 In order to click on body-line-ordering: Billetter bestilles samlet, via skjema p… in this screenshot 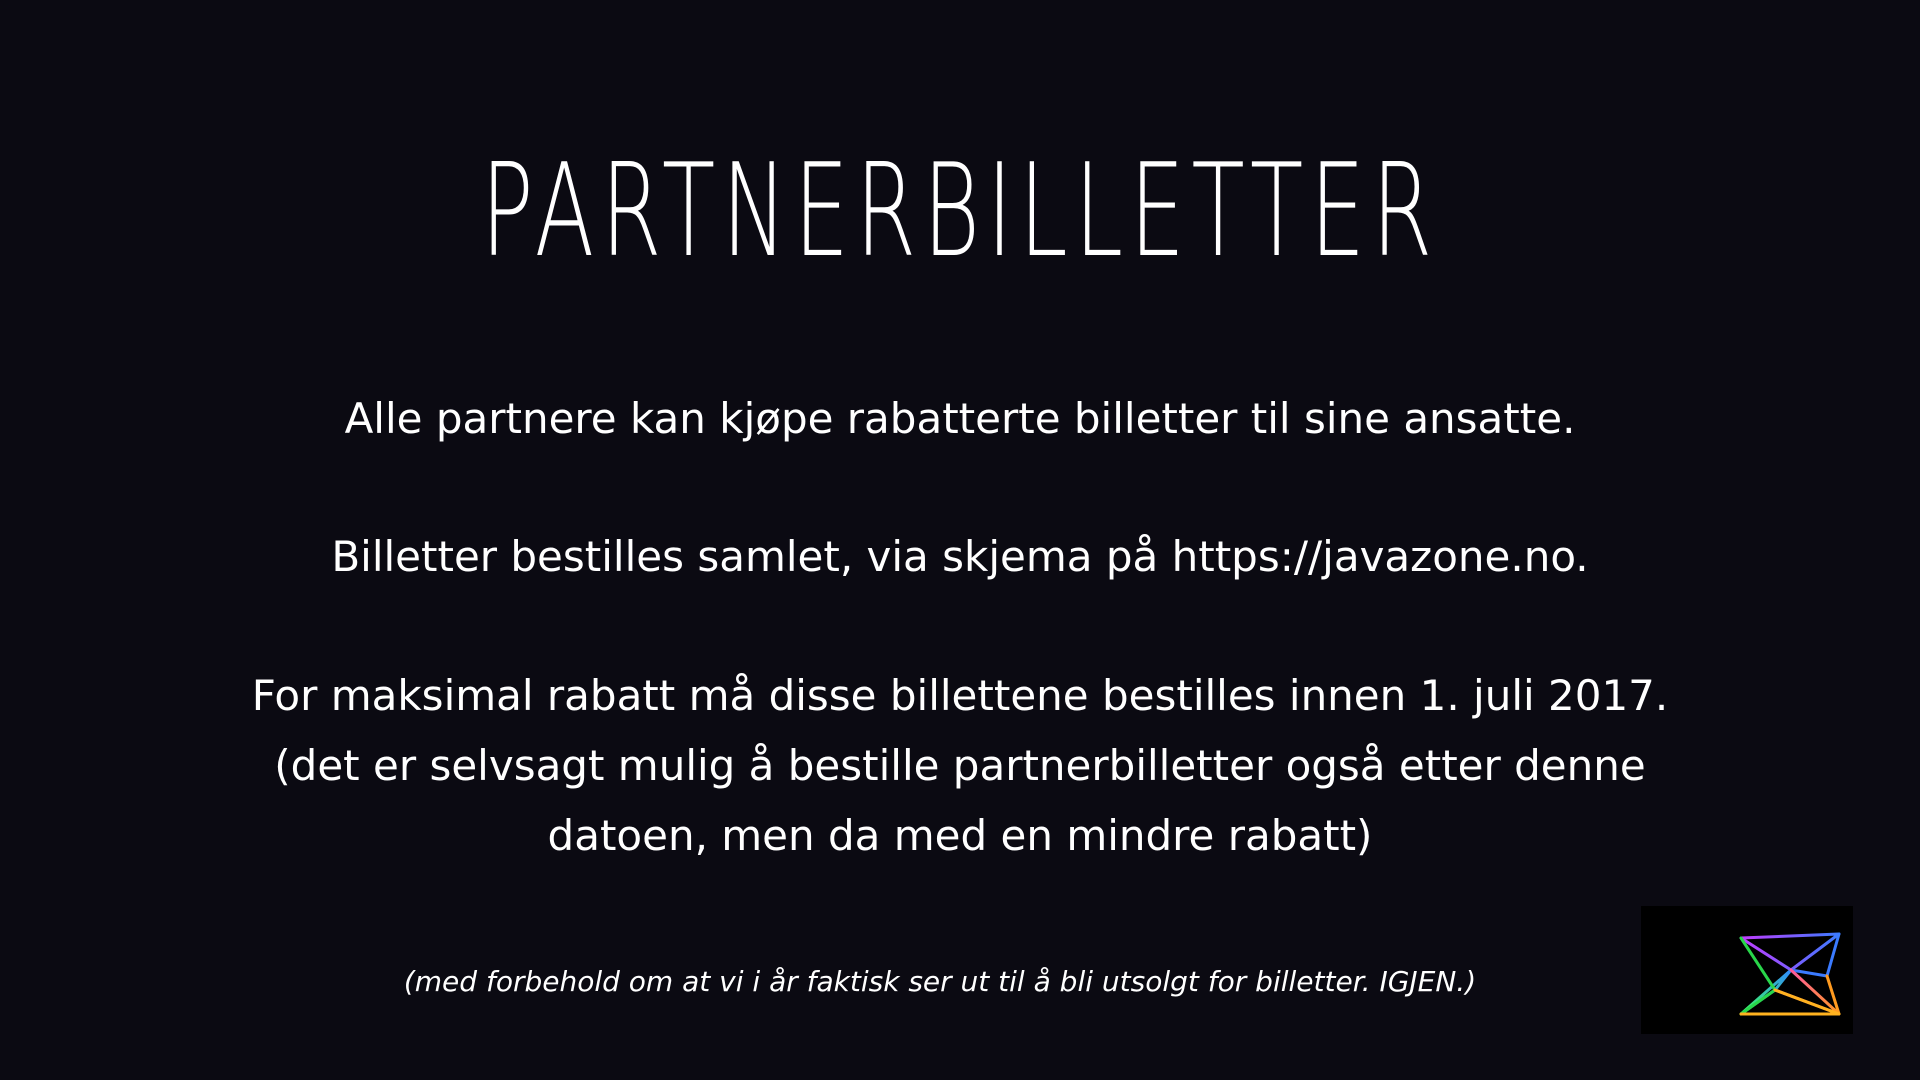, I will do `click(960, 556)`.